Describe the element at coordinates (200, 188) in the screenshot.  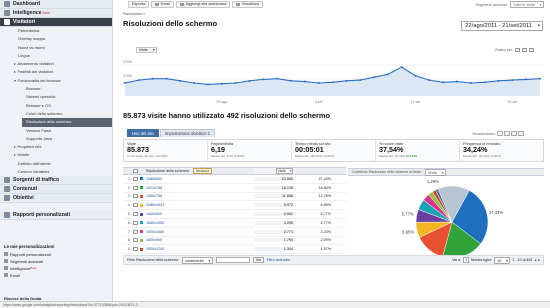
I see `row-resolution-link: 1024x768` at that location.